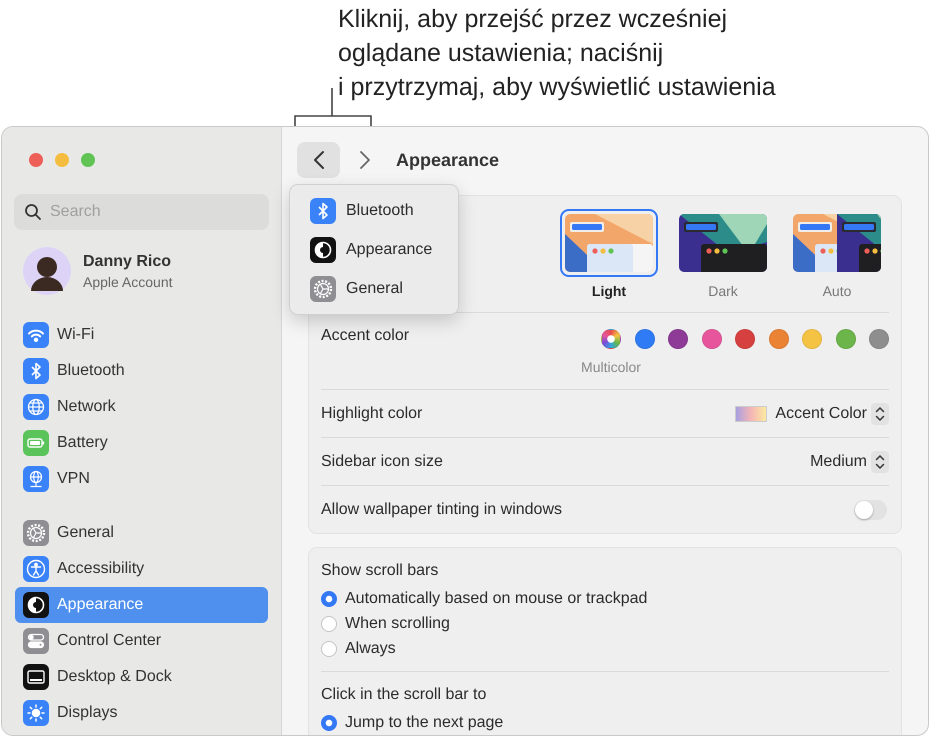 This screenshot has width=931, height=739. What do you see at coordinates (723, 291) in the screenshot?
I see `theme-label: Dark` at bounding box center [723, 291].